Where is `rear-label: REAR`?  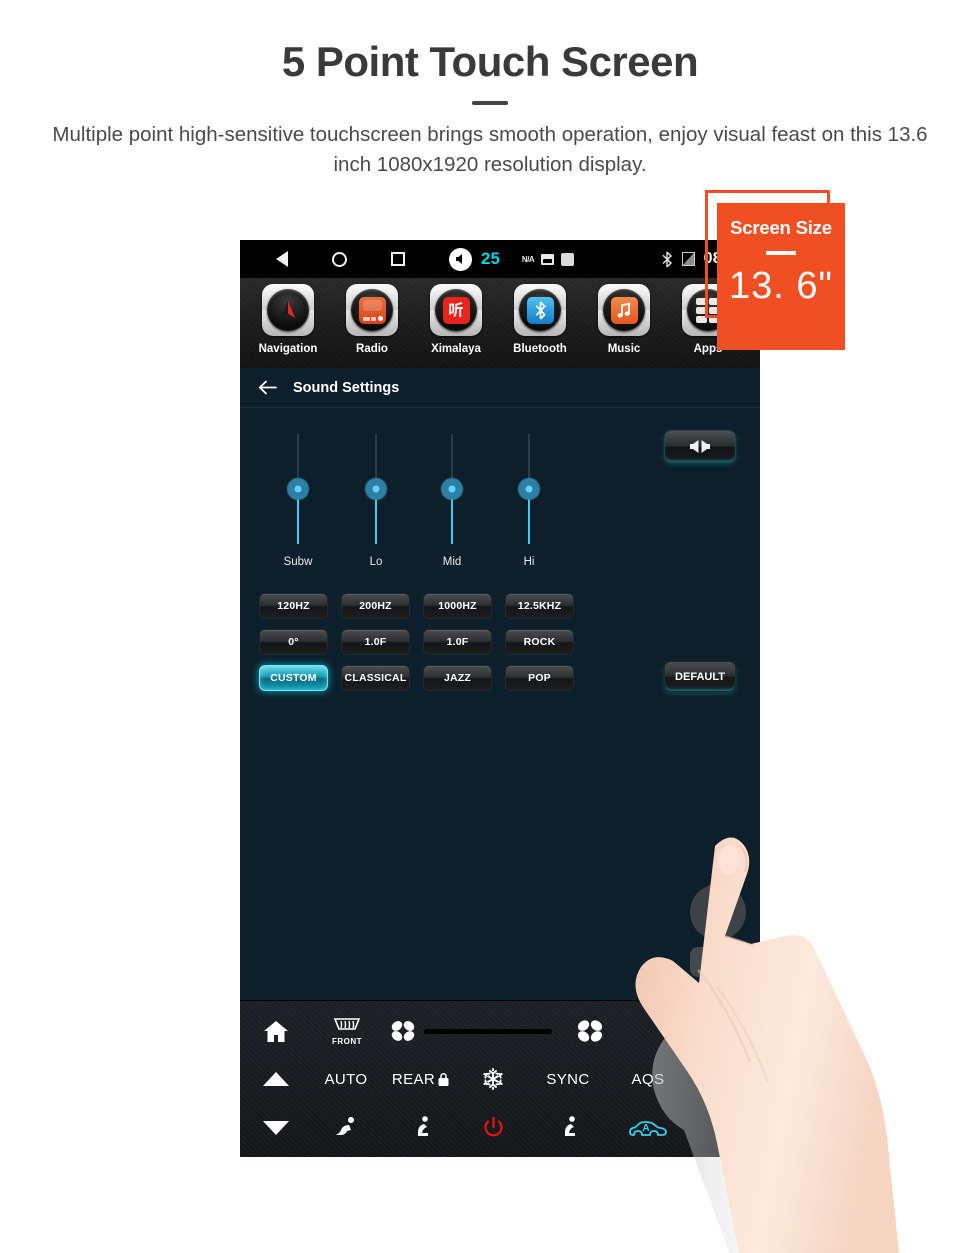 rear-label: REAR is located at coordinates (413, 1079).